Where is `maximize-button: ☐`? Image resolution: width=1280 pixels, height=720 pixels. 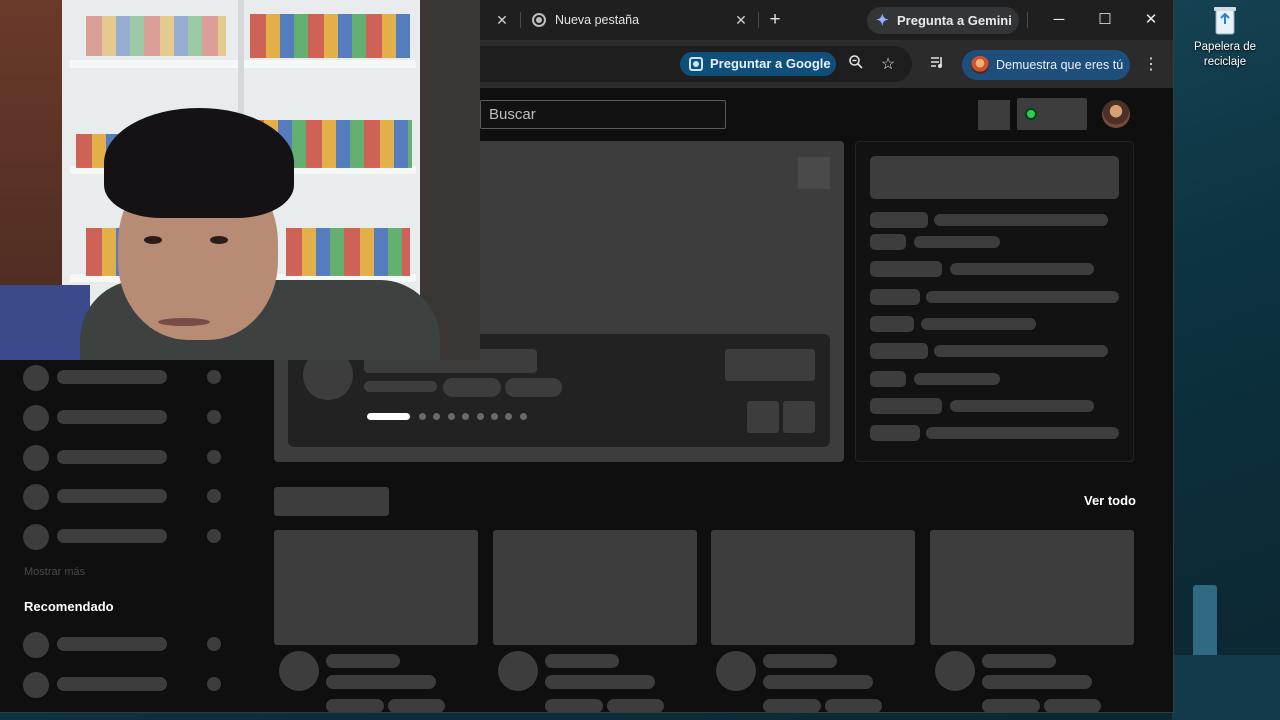
maximize-button: ☐ is located at coordinates (1105, 20).